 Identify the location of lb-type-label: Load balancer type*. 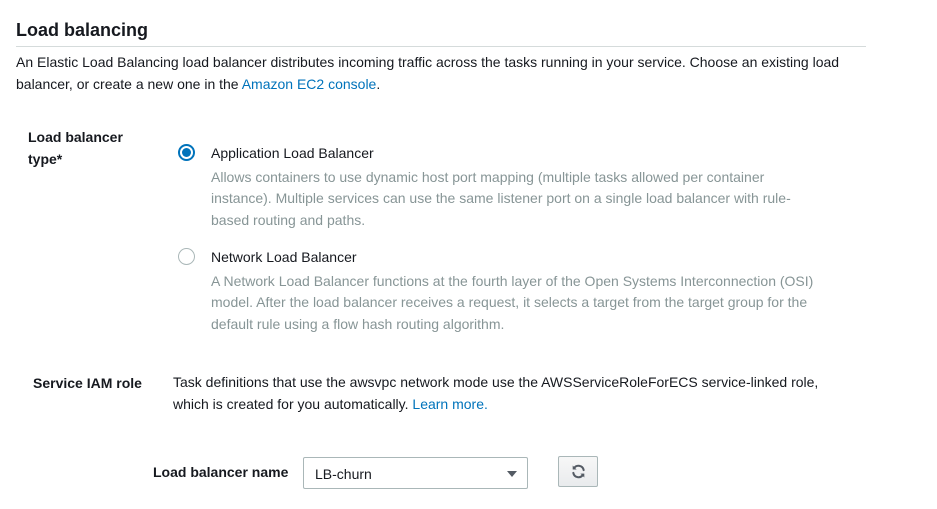
(75, 148).